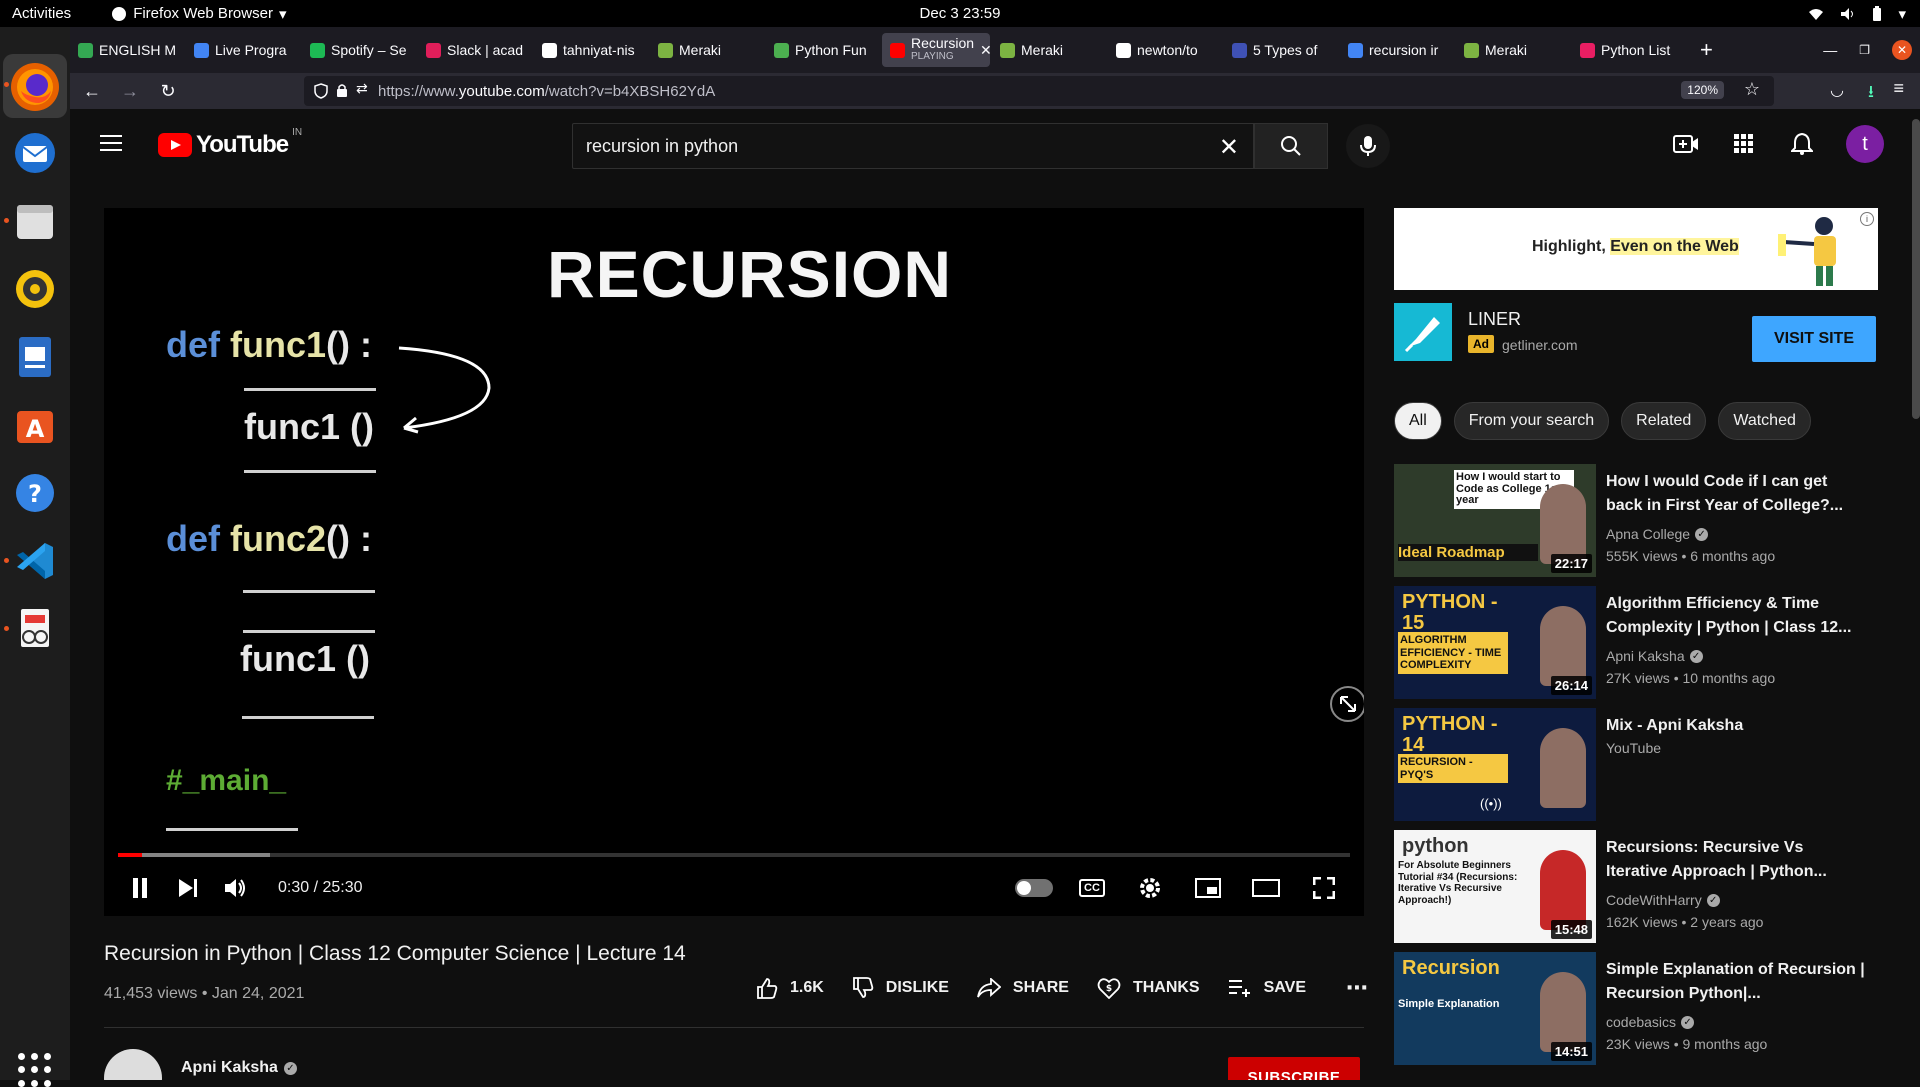  I want to click on recommendation-channel: codebasics ✓, so click(1650, 1022).